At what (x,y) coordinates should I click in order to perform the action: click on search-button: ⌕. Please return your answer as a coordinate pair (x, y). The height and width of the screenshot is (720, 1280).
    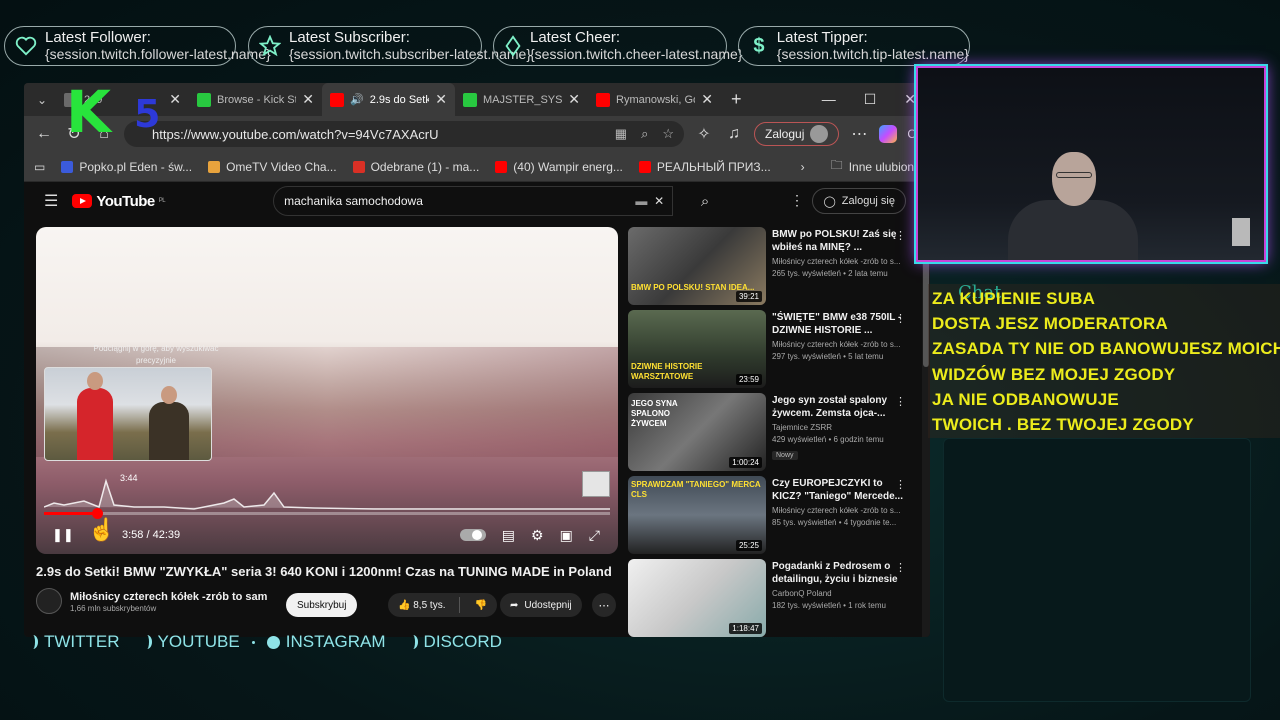
    Looking at the image, I should click on (705, 201).